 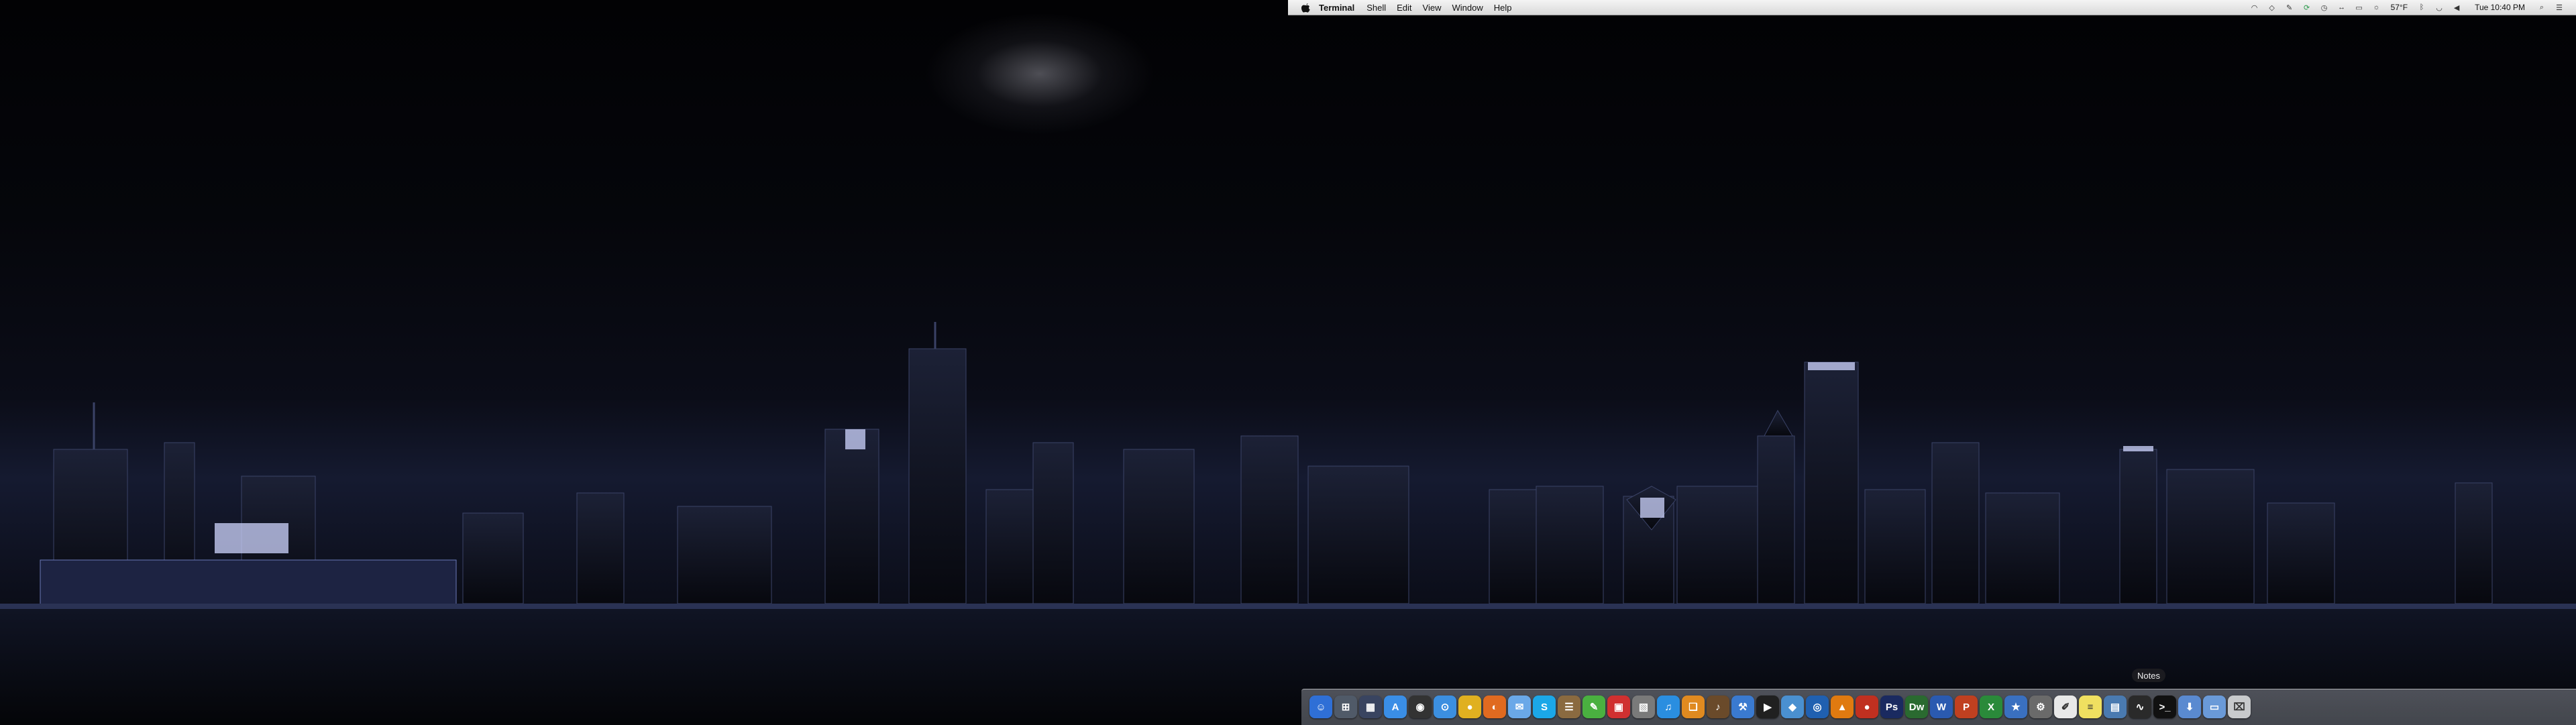 I want to click on menu-window: Window, so click(x=1467, y=8).